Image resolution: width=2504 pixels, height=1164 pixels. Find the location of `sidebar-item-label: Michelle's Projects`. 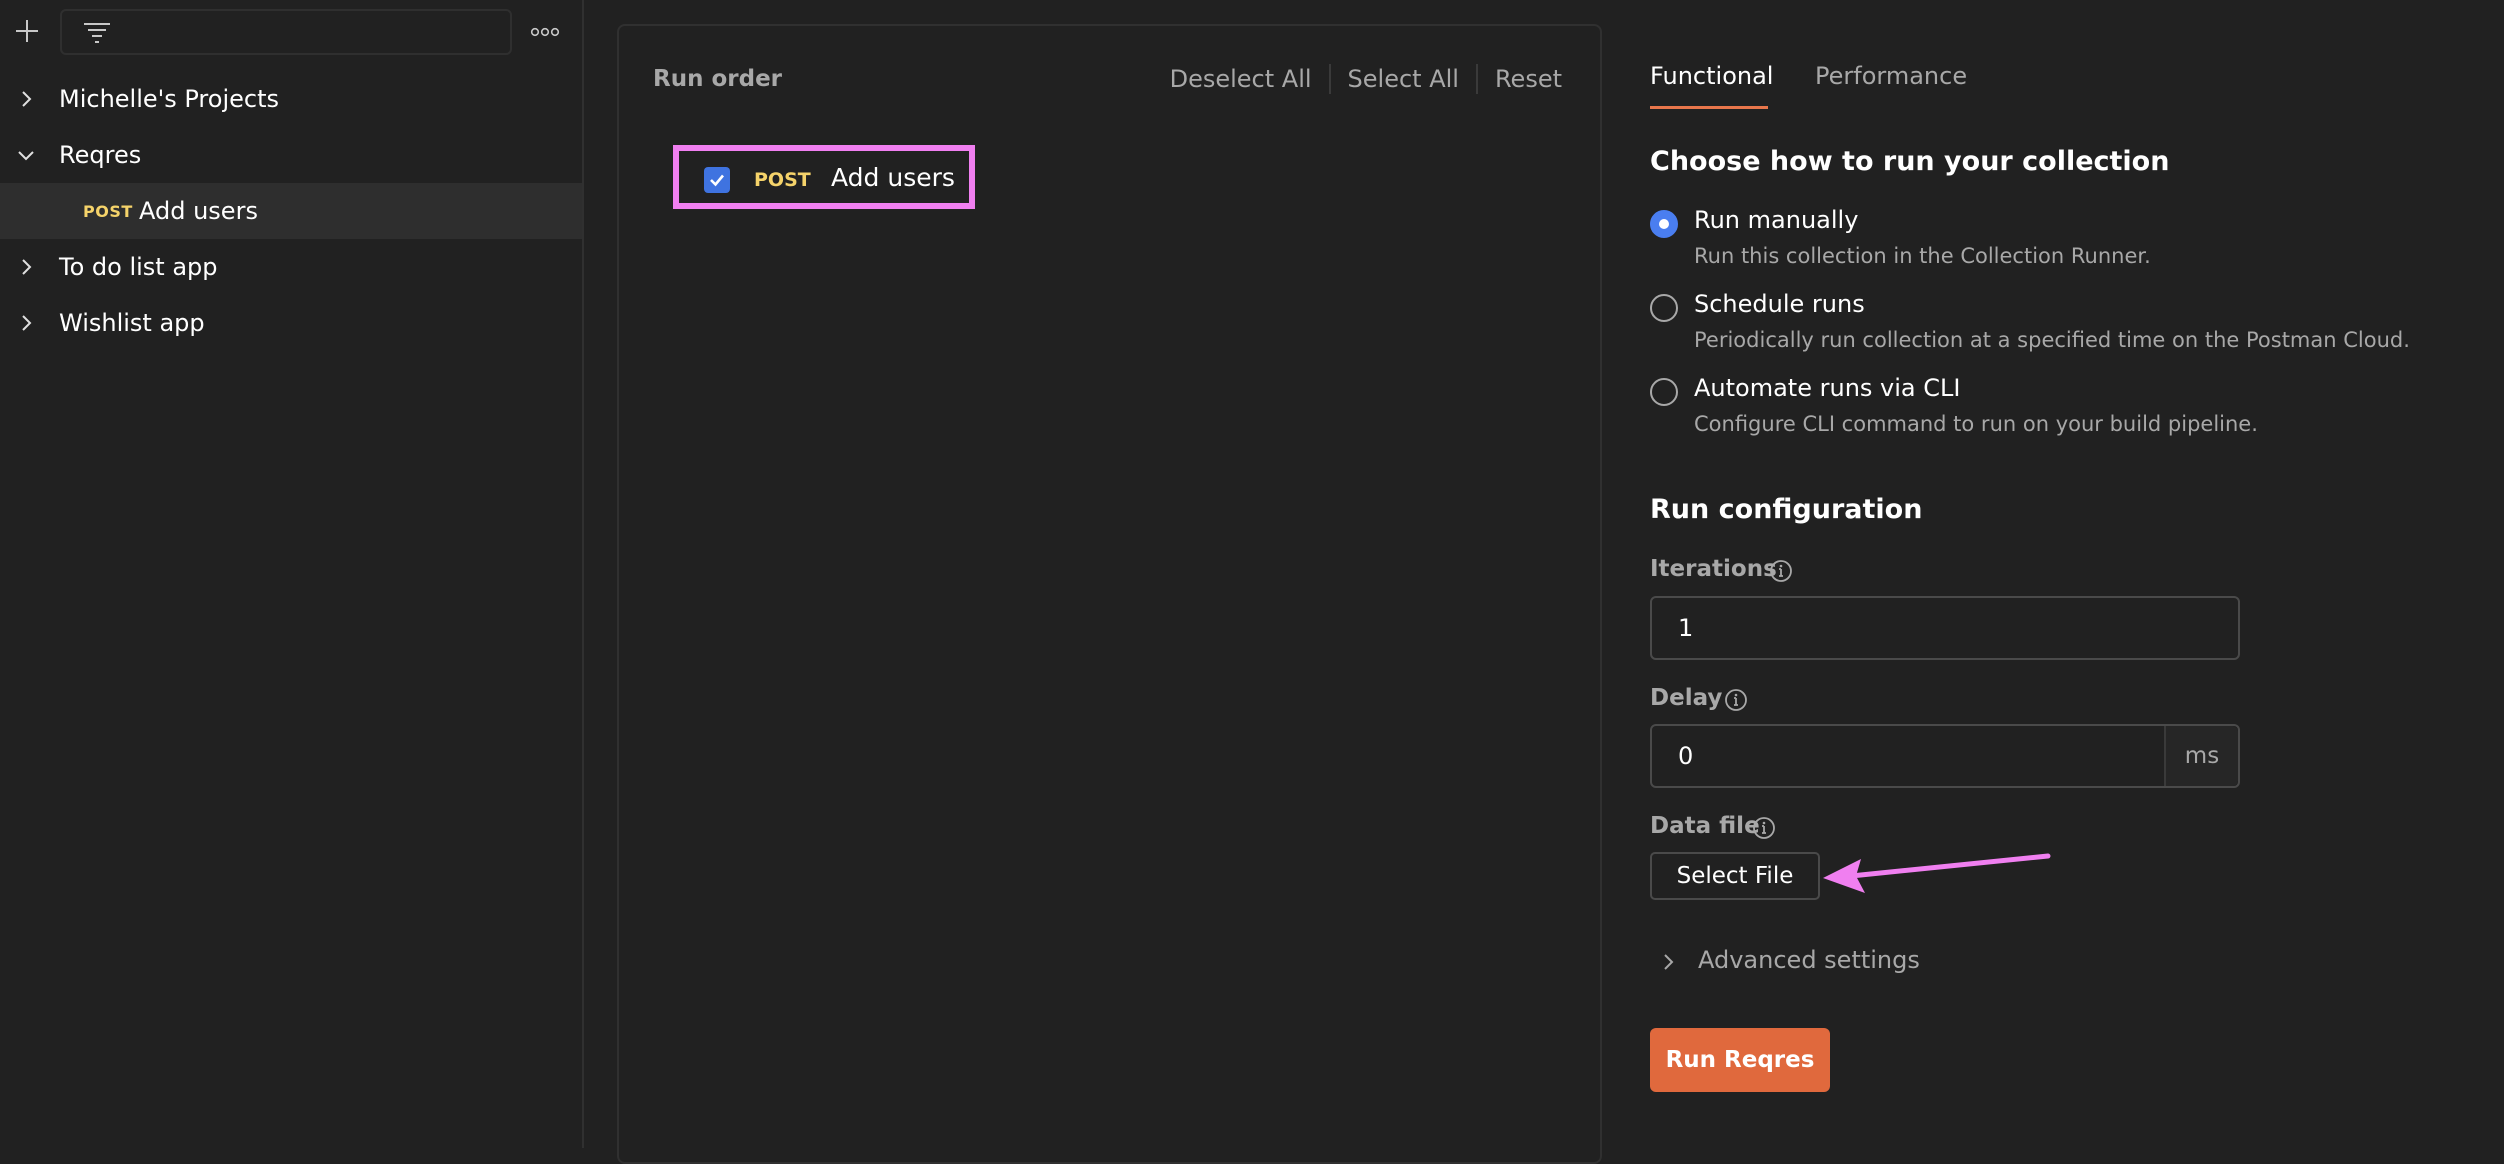

sidebar-item-label: Michelle's Projects is located at coordinates (169, 99).